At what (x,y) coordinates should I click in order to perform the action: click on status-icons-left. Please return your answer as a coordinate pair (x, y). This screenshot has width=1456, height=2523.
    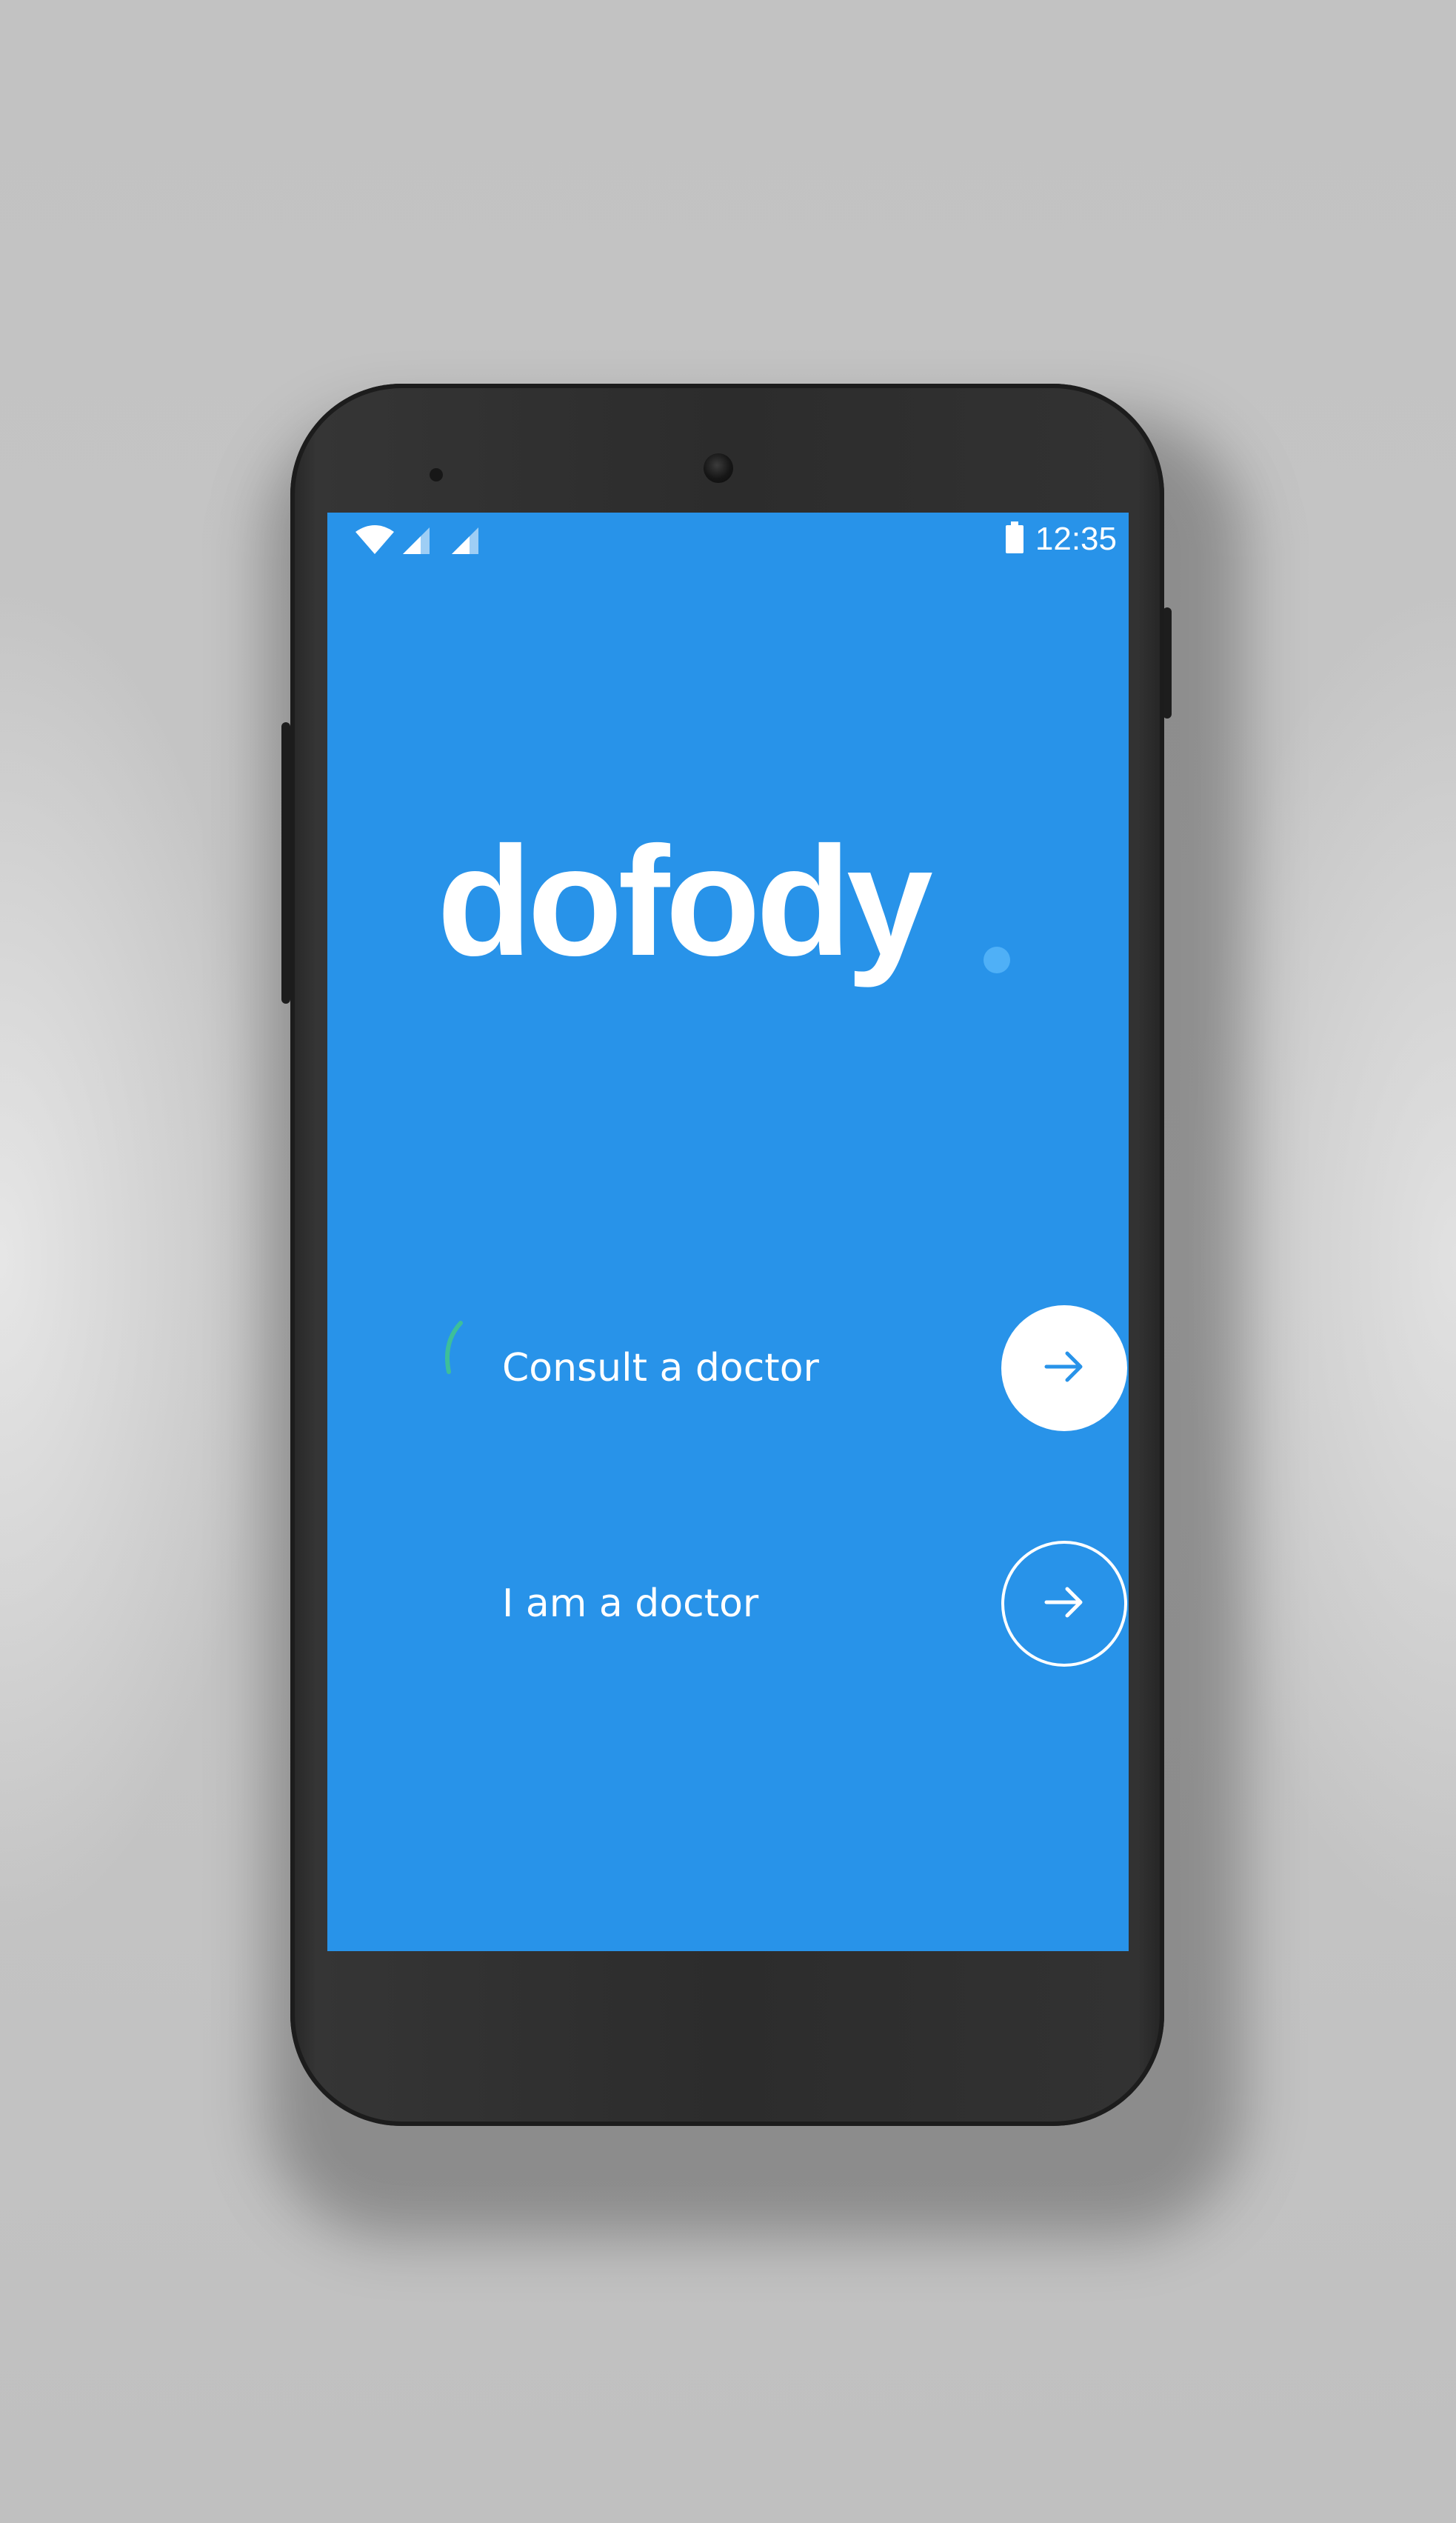
    Looking at the image, I should click on (417, 541).